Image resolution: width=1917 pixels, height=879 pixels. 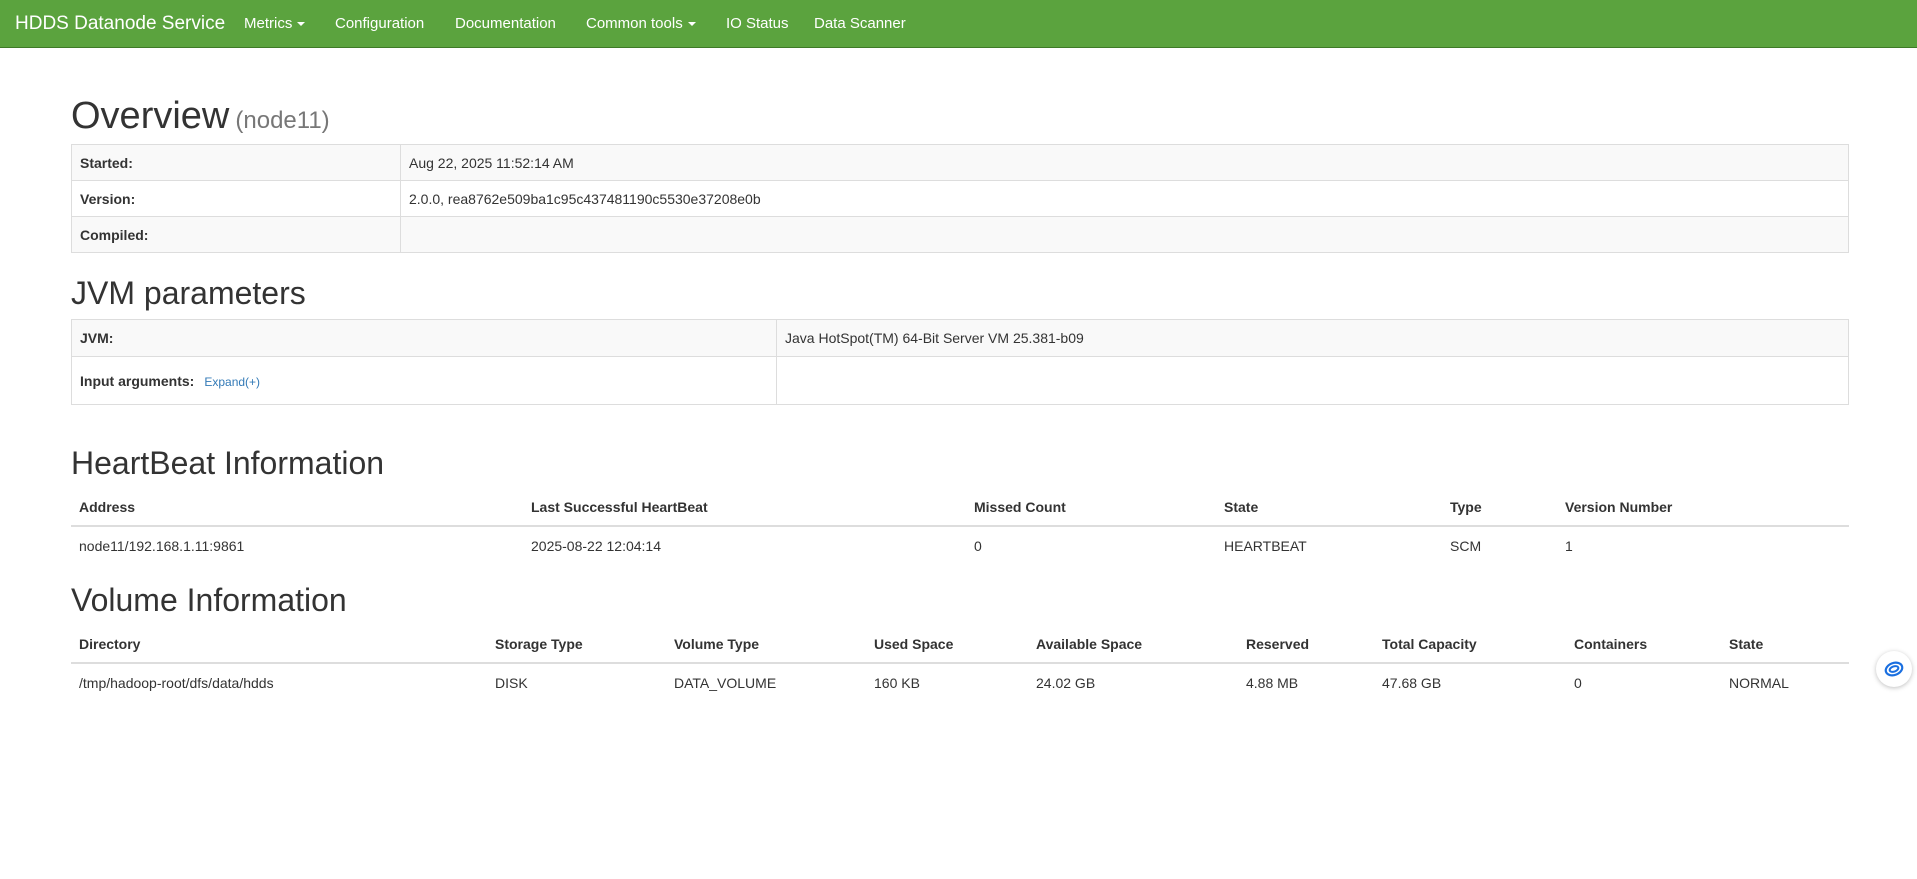 I want to click on nav-common-tools-label: Common tools, so click(x=634, y=23).